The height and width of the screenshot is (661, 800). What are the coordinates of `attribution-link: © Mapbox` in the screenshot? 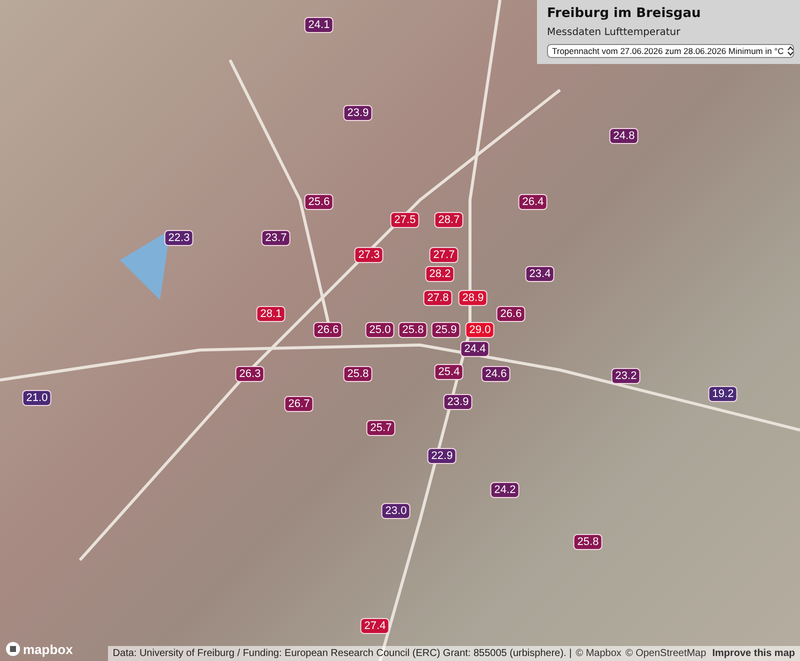 It's located at (599, 653).